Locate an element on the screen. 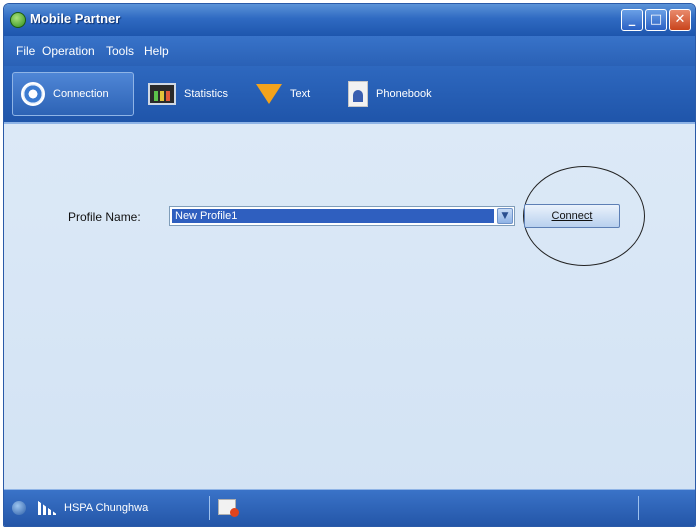 This screenshot has height=529, width=698. menu-operation: Operation is located at coordinates (68, 51).